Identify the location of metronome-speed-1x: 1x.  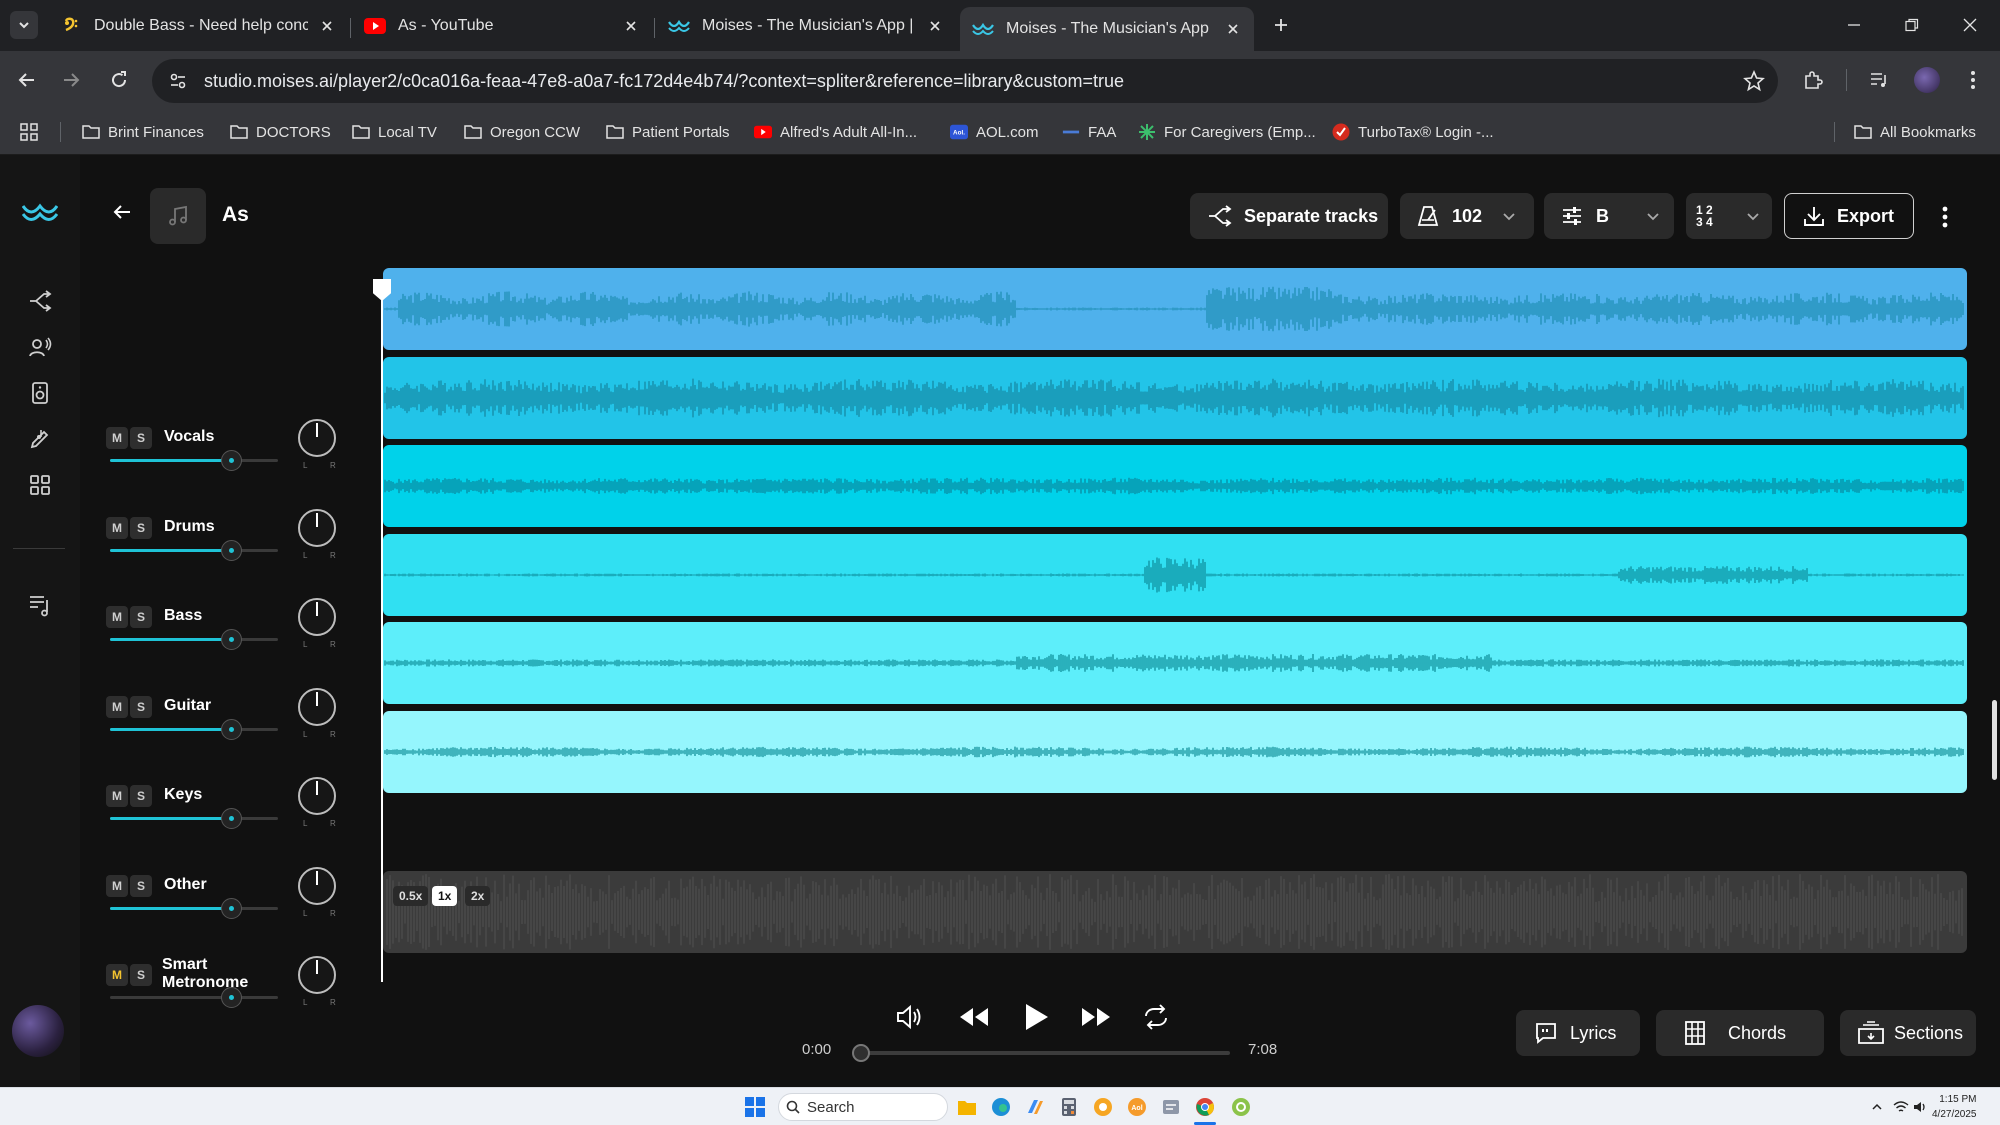
(445, 896).